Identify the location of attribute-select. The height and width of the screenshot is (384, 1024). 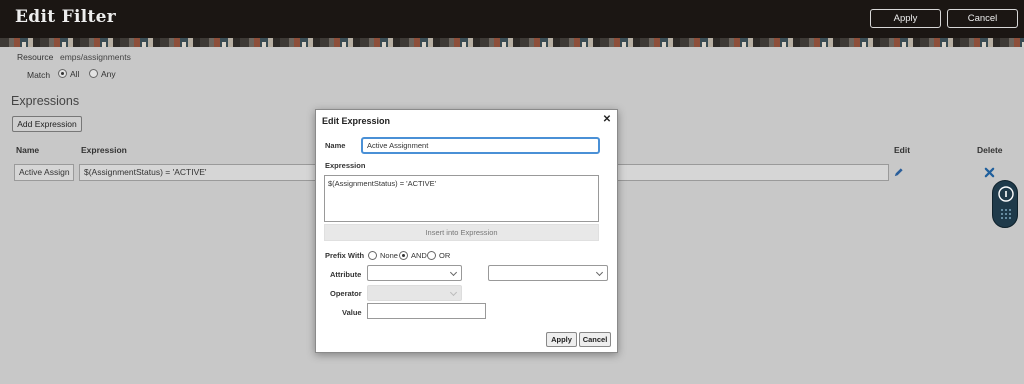
(414, 273).